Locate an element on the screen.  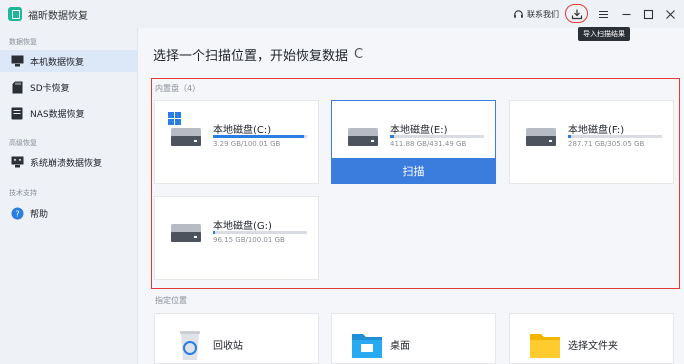
sidebar-item-system-crash: 系统崩溃数据恢复 is located at coordinates (69, 162).